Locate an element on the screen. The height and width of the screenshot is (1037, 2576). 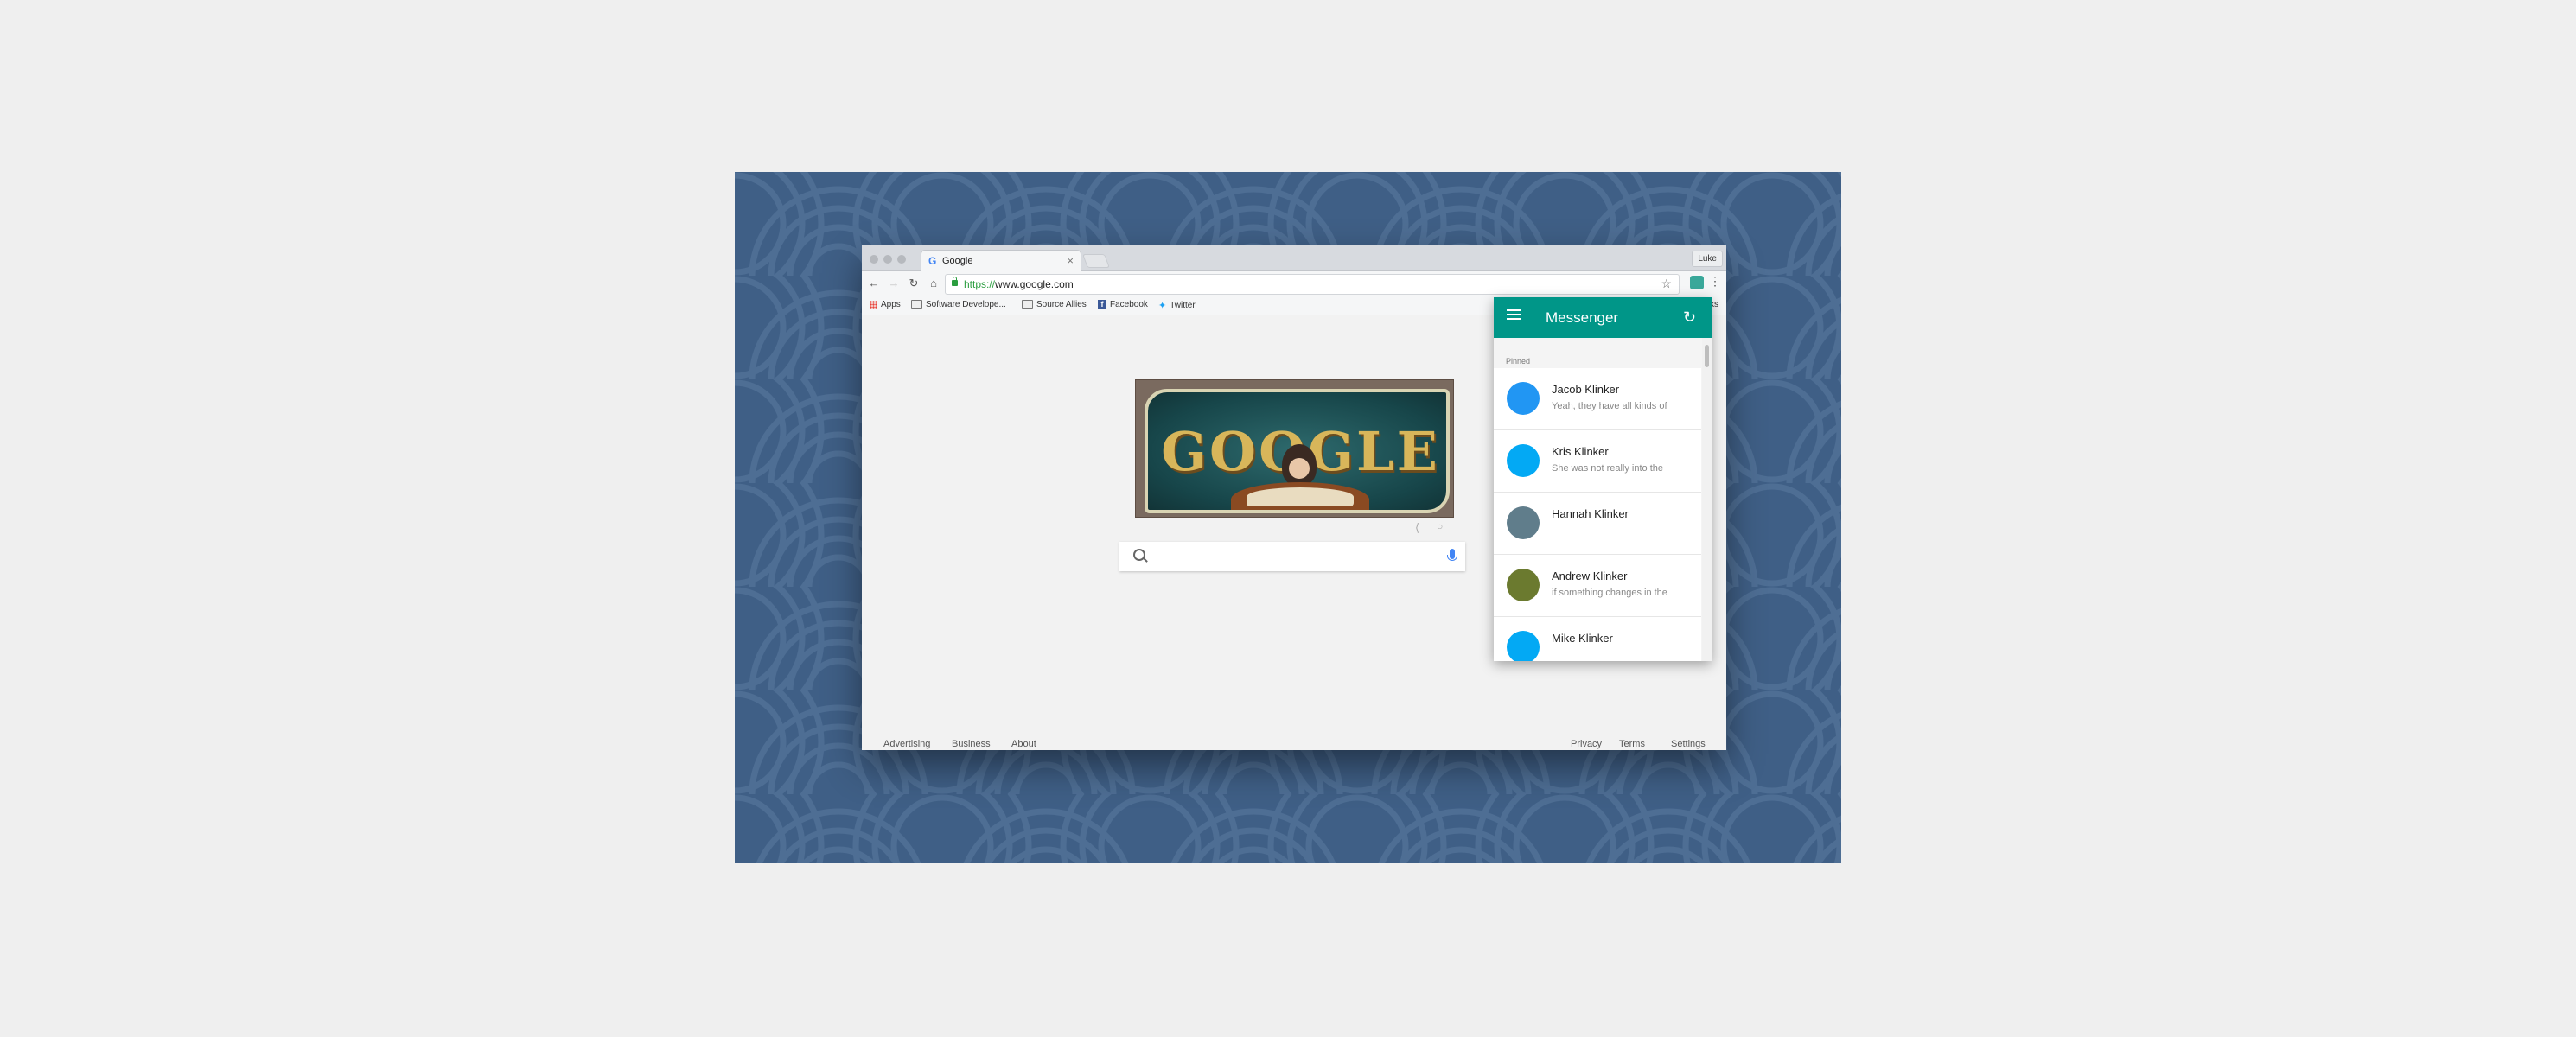
home-icon: ⌂ is located at coordinates (933, 283).